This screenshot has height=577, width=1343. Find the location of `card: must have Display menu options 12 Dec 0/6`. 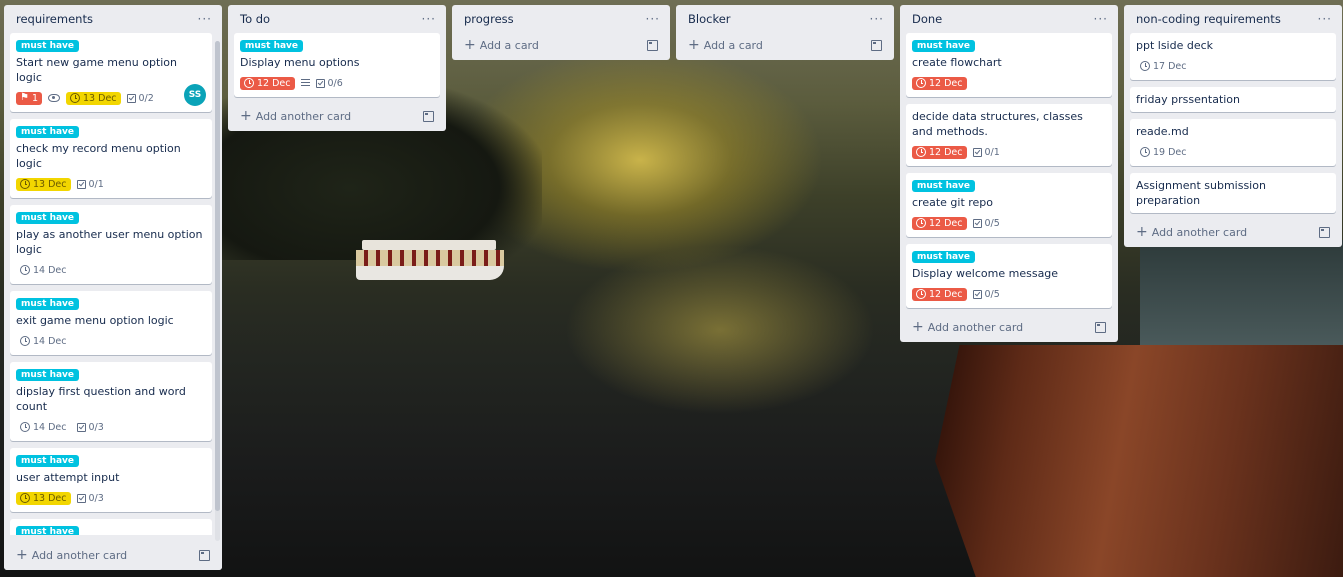

card: must have Display menu options 12 Dec 0/6 is located at coordinates (337, 65).